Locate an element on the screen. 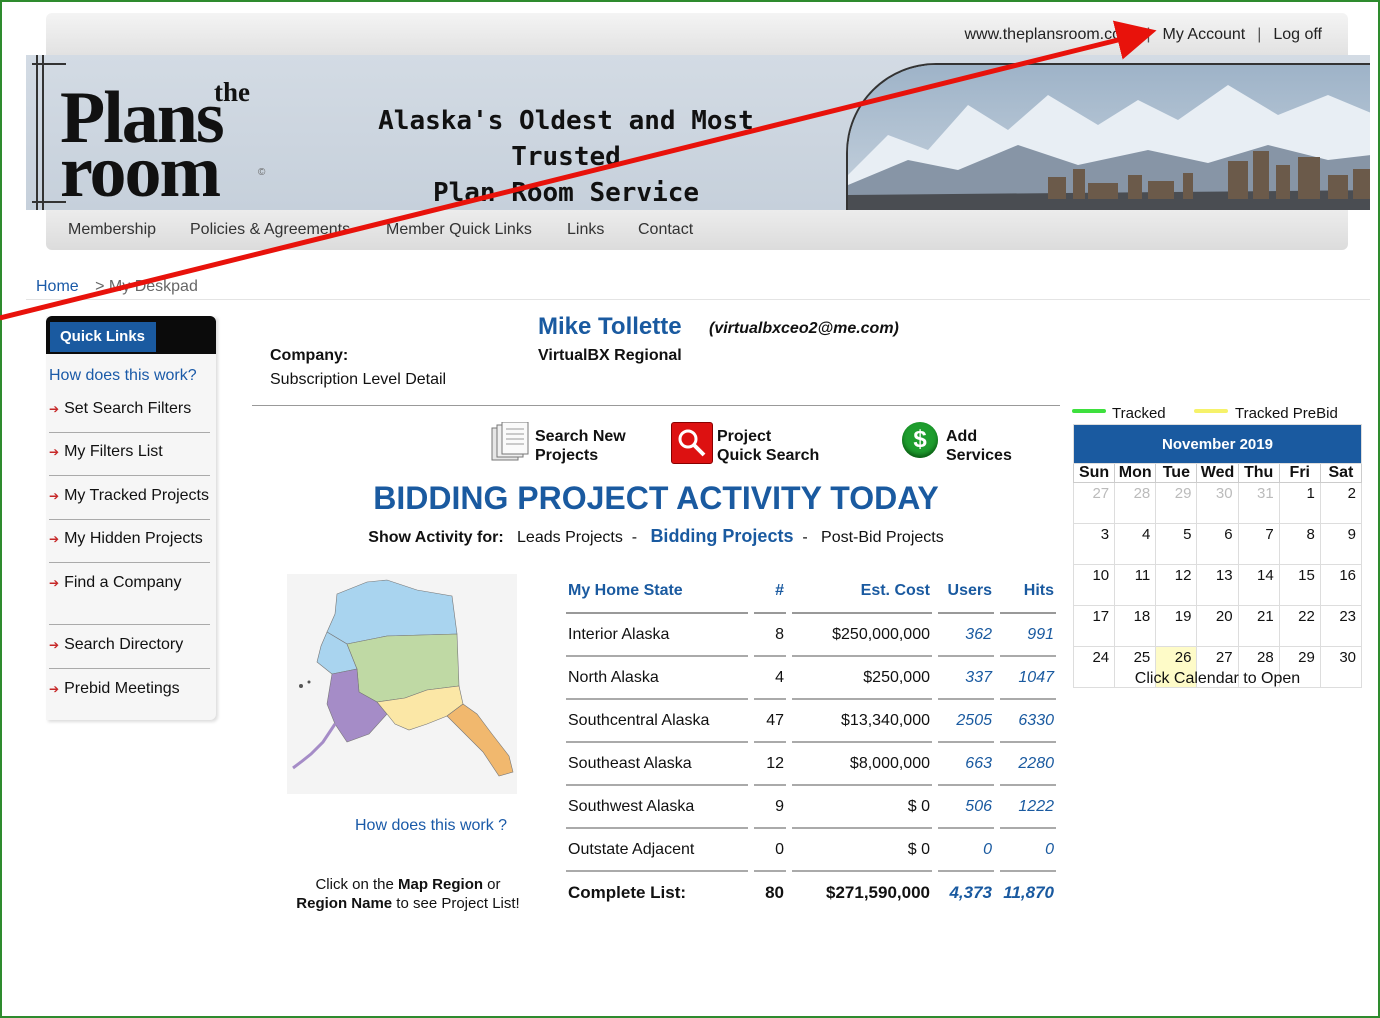 The width and height of the screenshot is (1380, 1018). nav-member-quick-links: Member Quick Links is located at coordinates (459, 230).